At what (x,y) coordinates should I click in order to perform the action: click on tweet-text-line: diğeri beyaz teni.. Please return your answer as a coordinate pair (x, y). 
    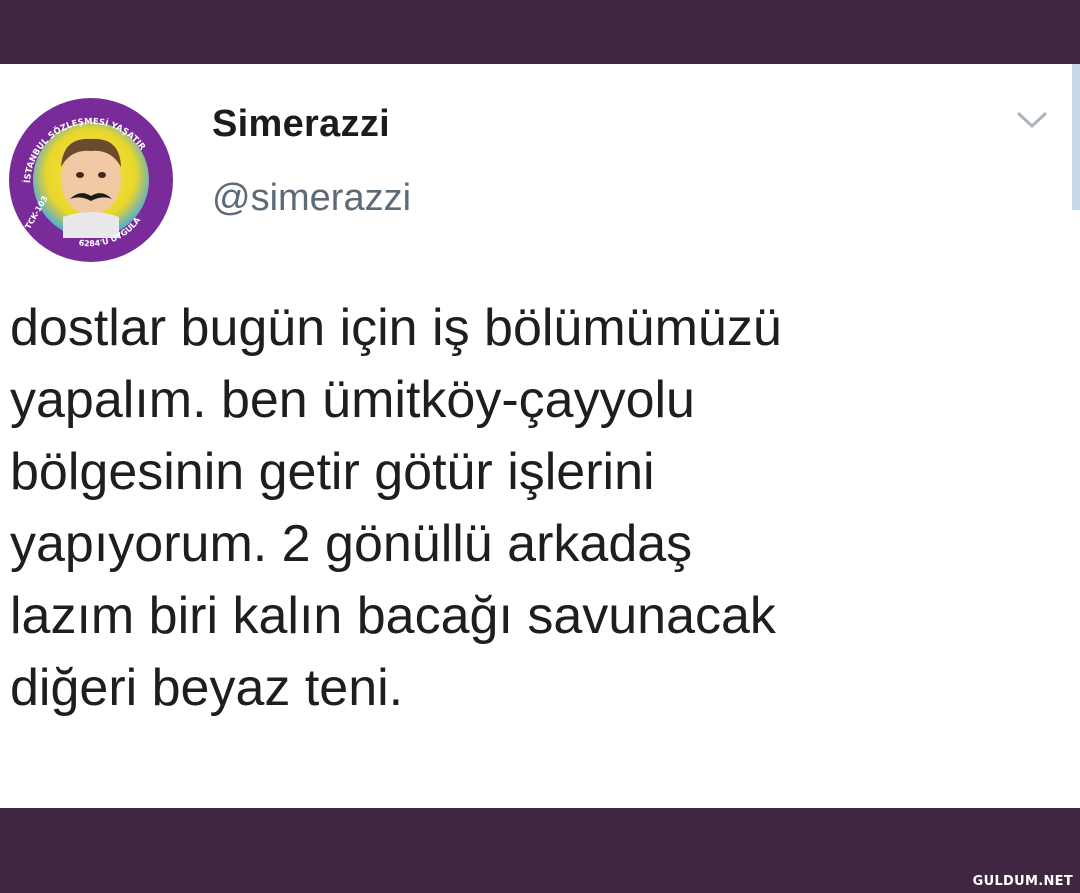
    Looking at the image, I should click on (207, 688).